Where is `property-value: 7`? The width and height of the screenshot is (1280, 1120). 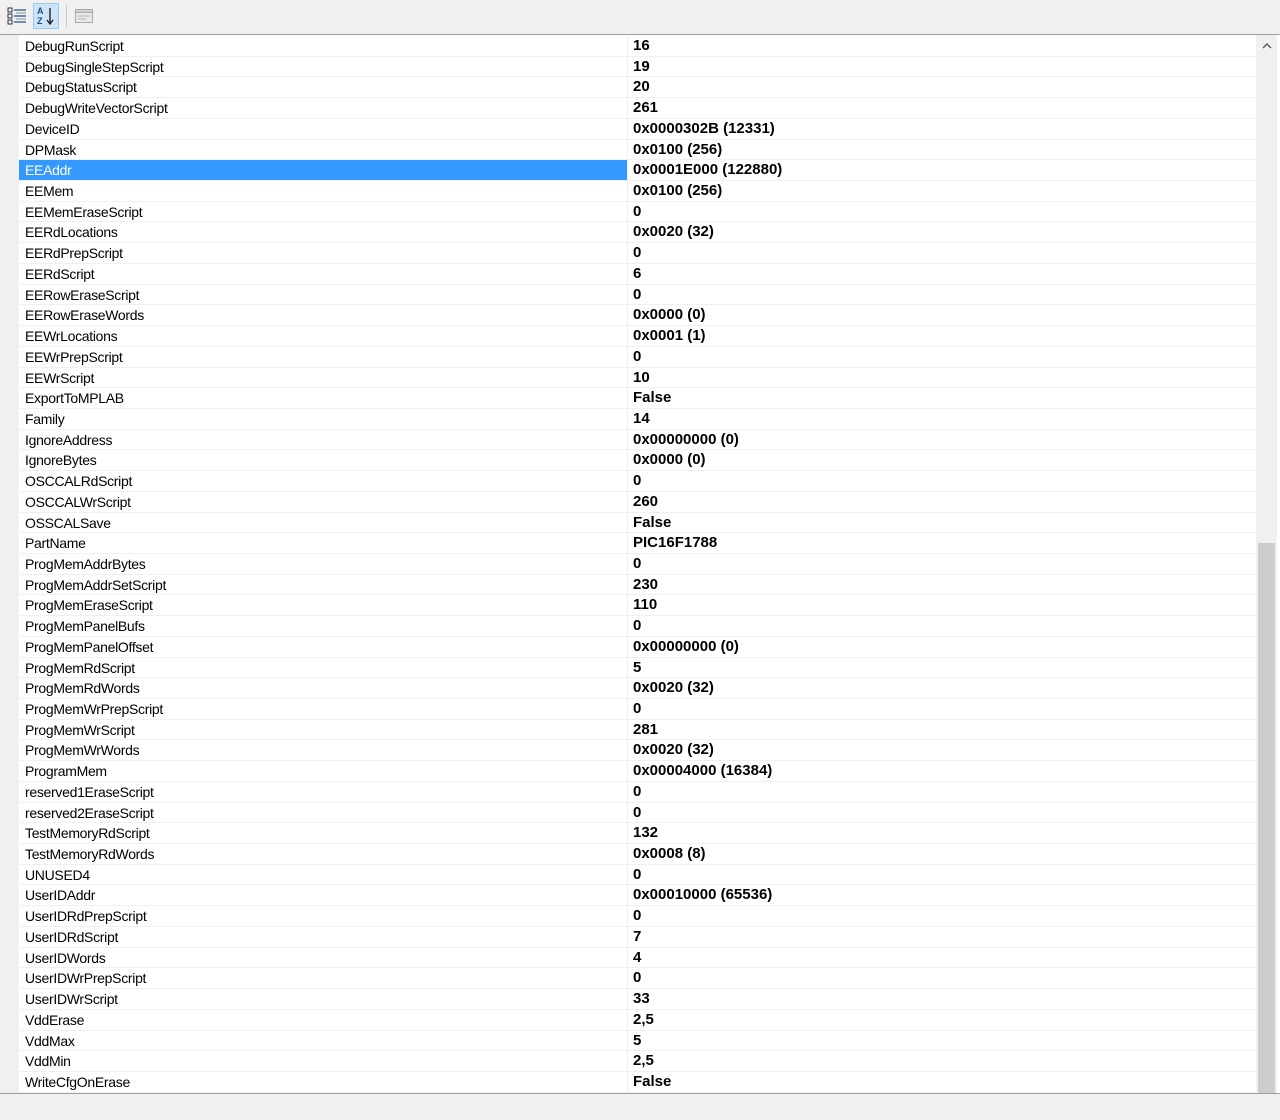
property-value: 7 is located at coordinates (942, 937).